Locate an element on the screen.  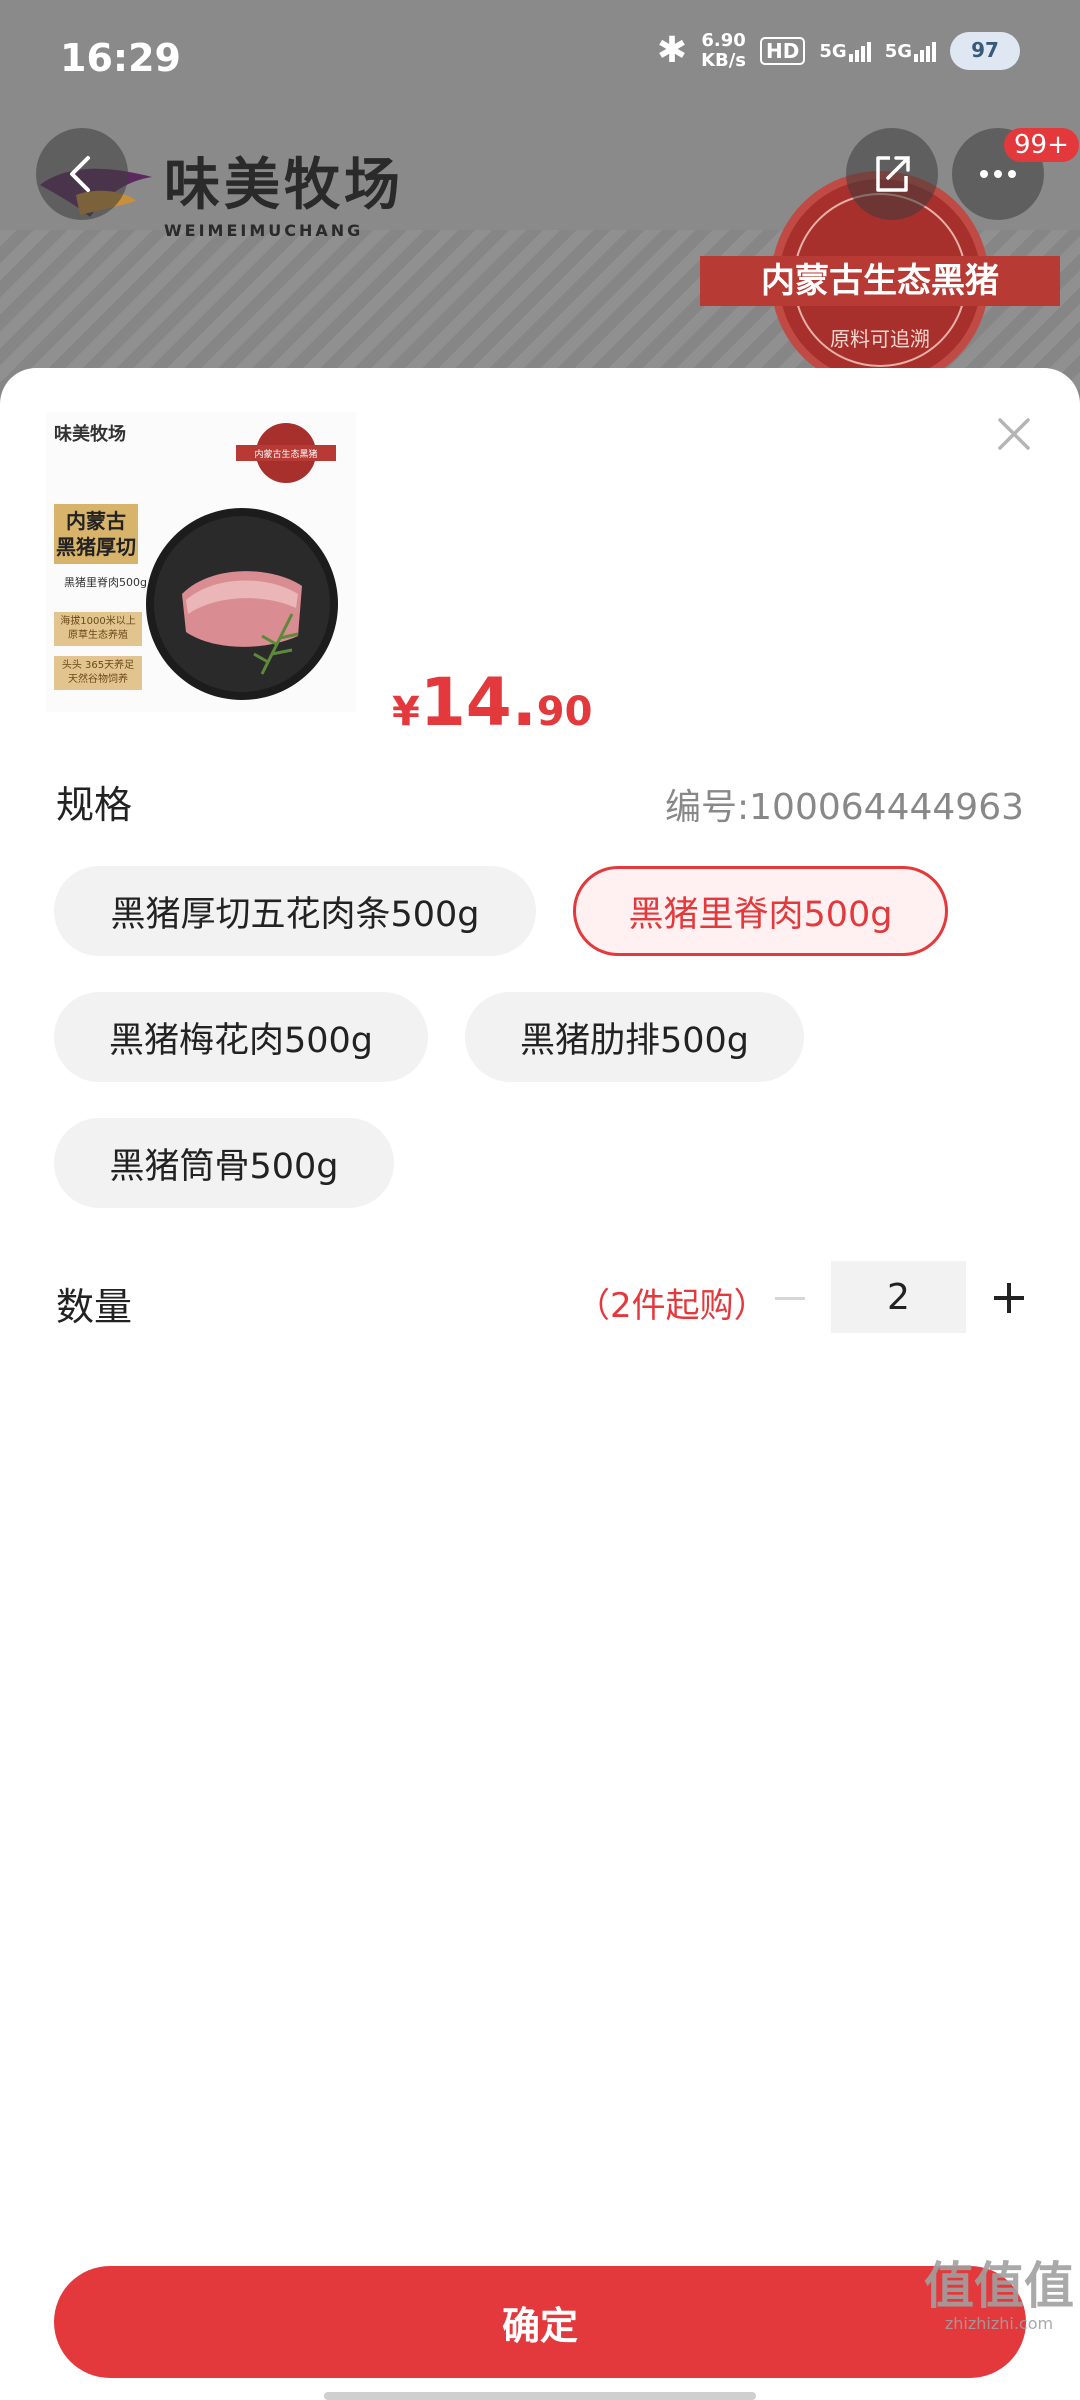
signal-1: 5G is located at coordinates (845, 51).